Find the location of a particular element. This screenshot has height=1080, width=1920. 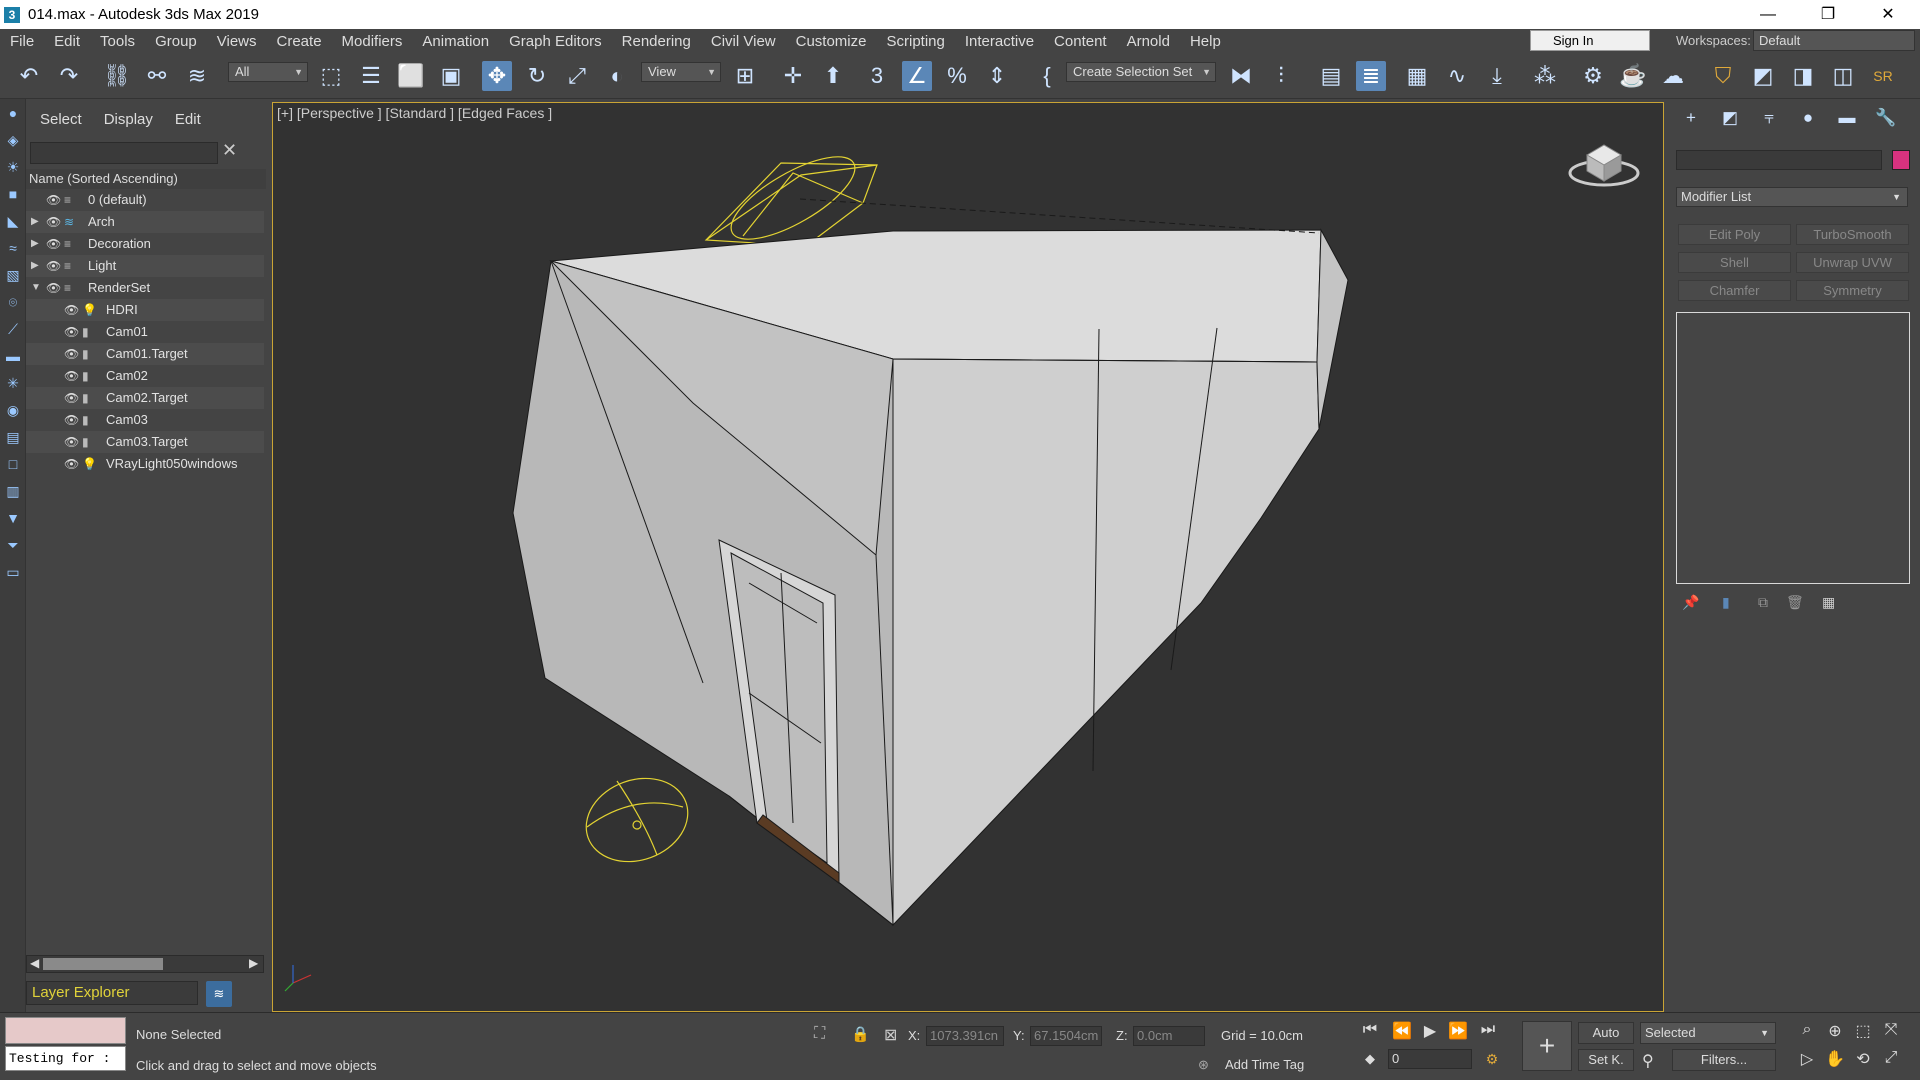

vray-frame-buffer-icon: ◩ is located at coordinates (1763, 76).